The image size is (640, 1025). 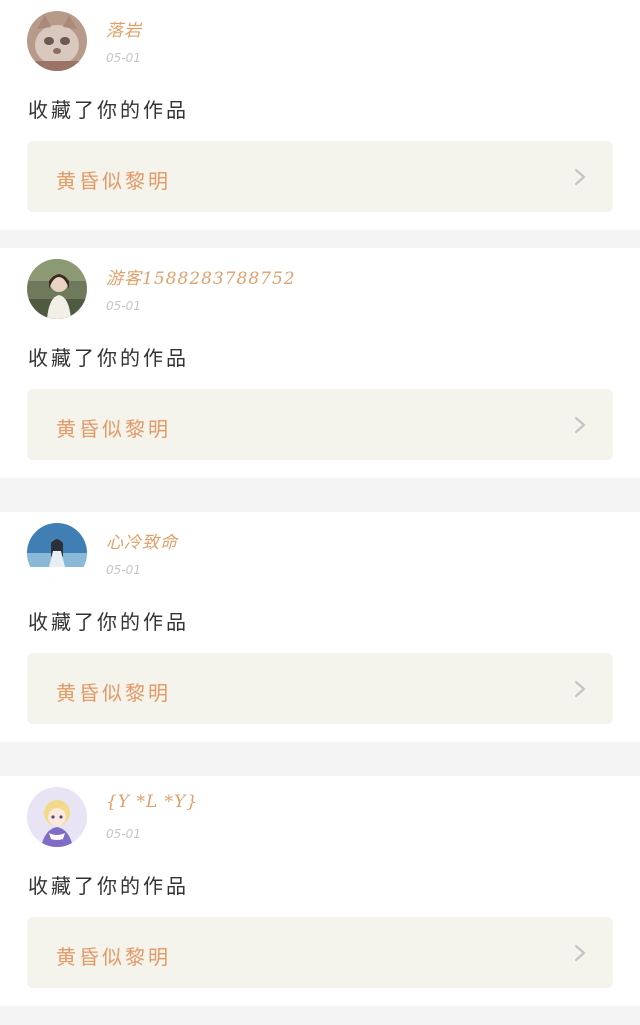 What do you see at coordinates (124, 28) in the screenshot?
I see `username: 落岩` at bounding box center [124, 28].